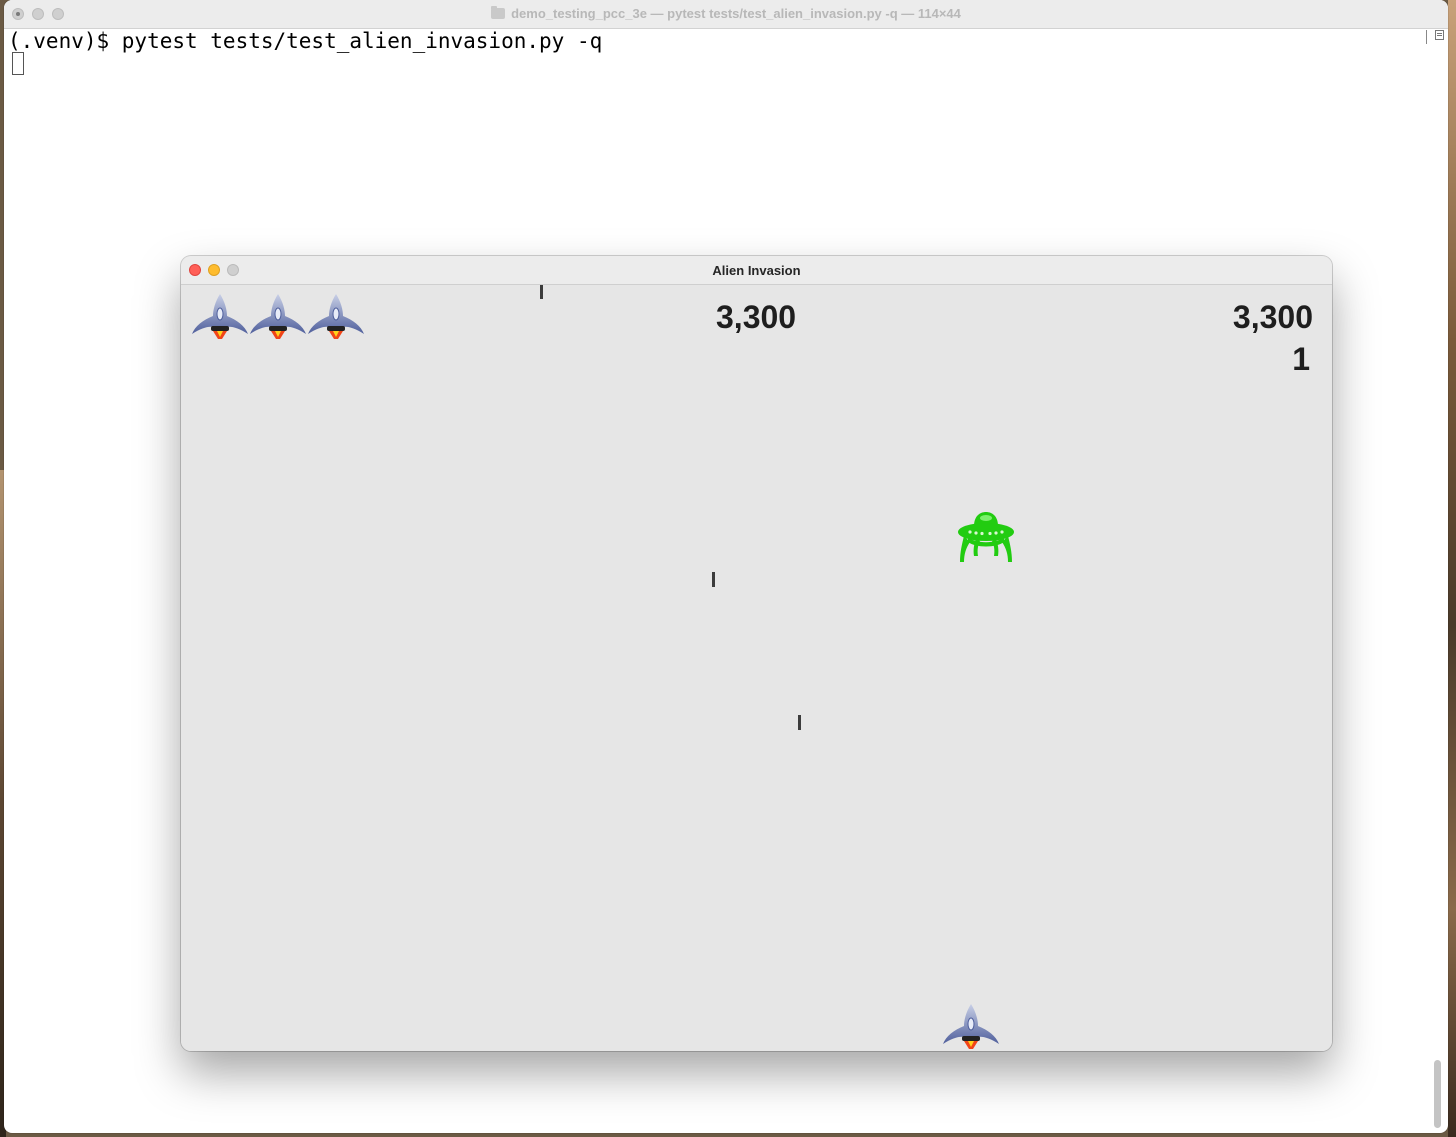  I want to click on desktop-wallpaper-right, so click(1452, 568).